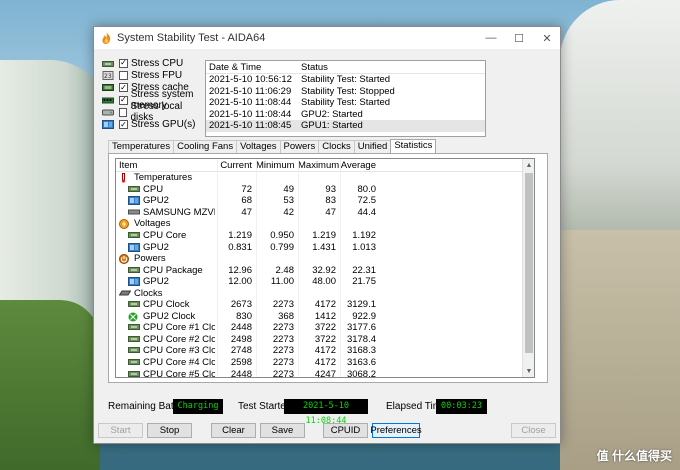 Image resolution: width=680 pixels, height=470 pixels. I want to click on row-maximum-value: 4172, so click(325, 351).